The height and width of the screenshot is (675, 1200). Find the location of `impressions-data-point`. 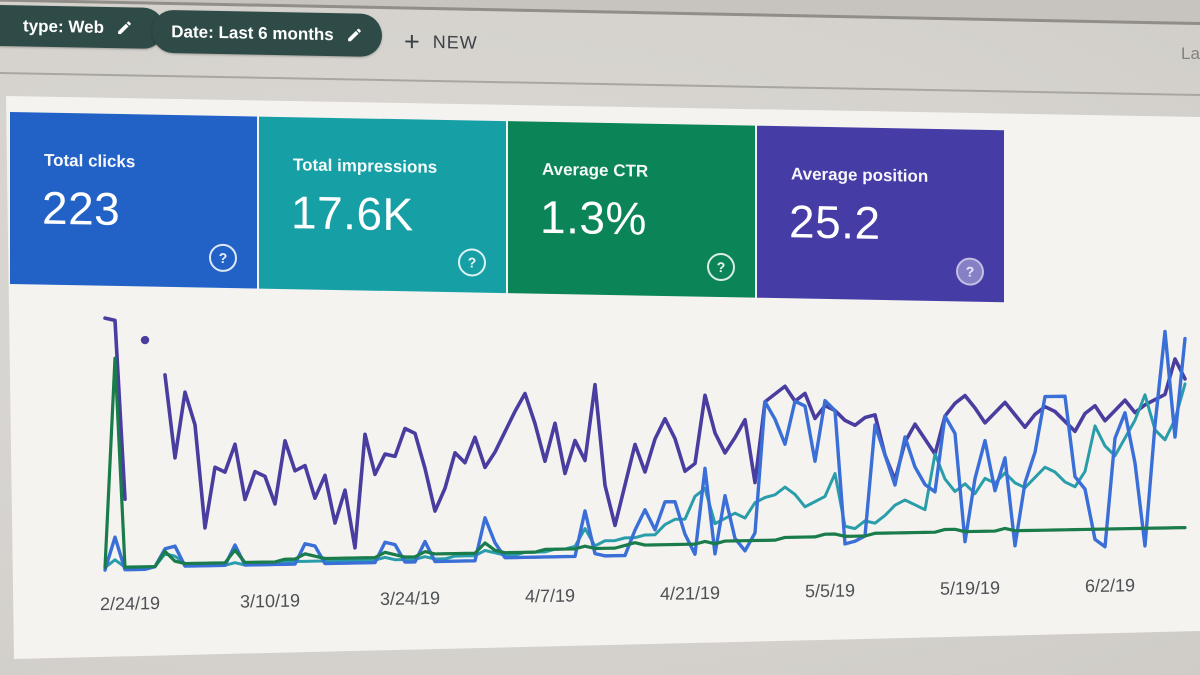

impressions-data-point is located at coordinates (145, 340).